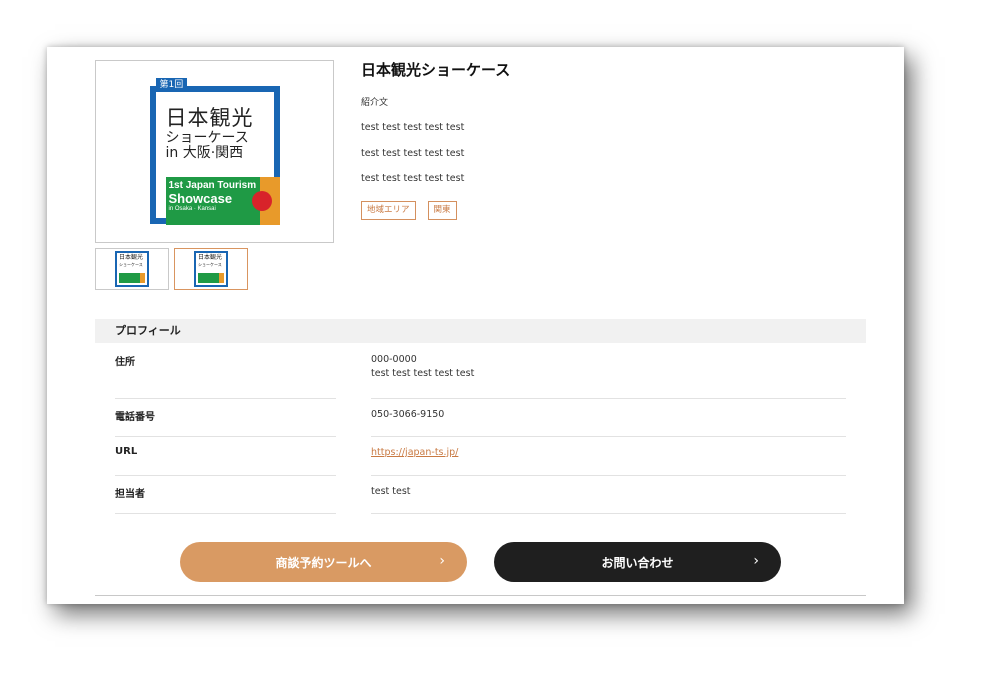  I want to click on profile-section-header: プロフィール, so click(480, 331).